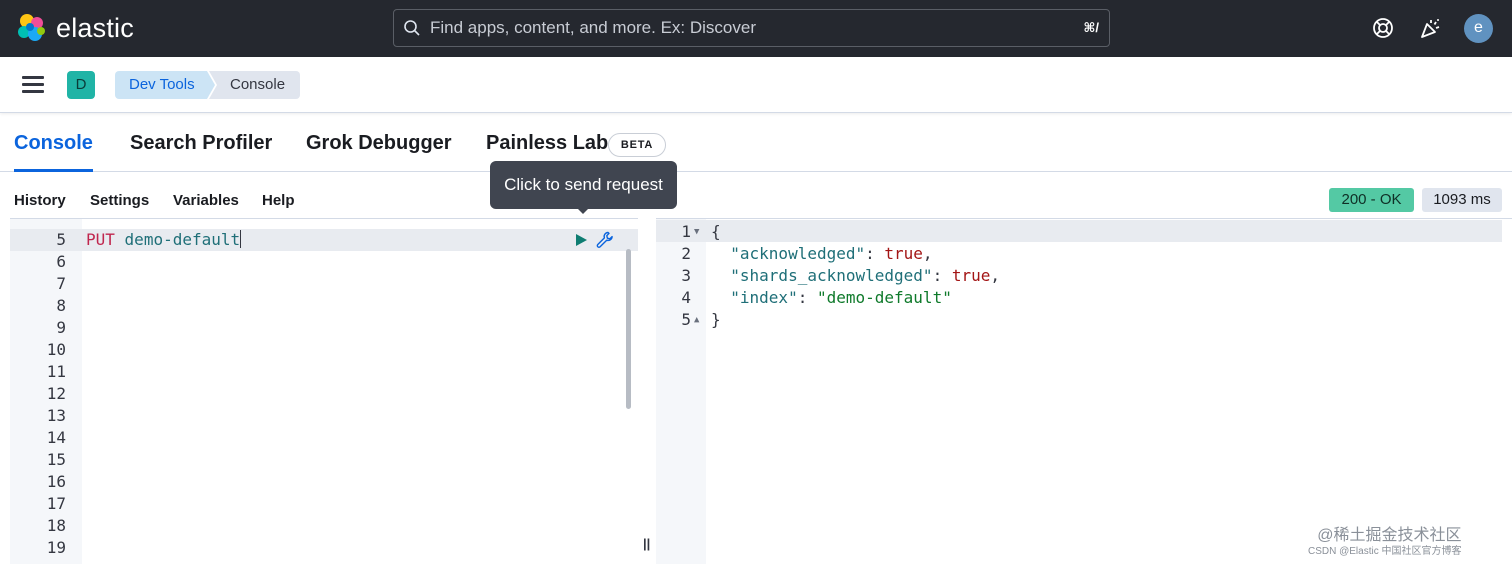 Image resolution: width=1512 pixels, height=564 pixels. What do you see at coordinates (201, 143) in the screenshot?
I see `tab-search-profiler: Search Profiler` at bounding box center [201, 143].